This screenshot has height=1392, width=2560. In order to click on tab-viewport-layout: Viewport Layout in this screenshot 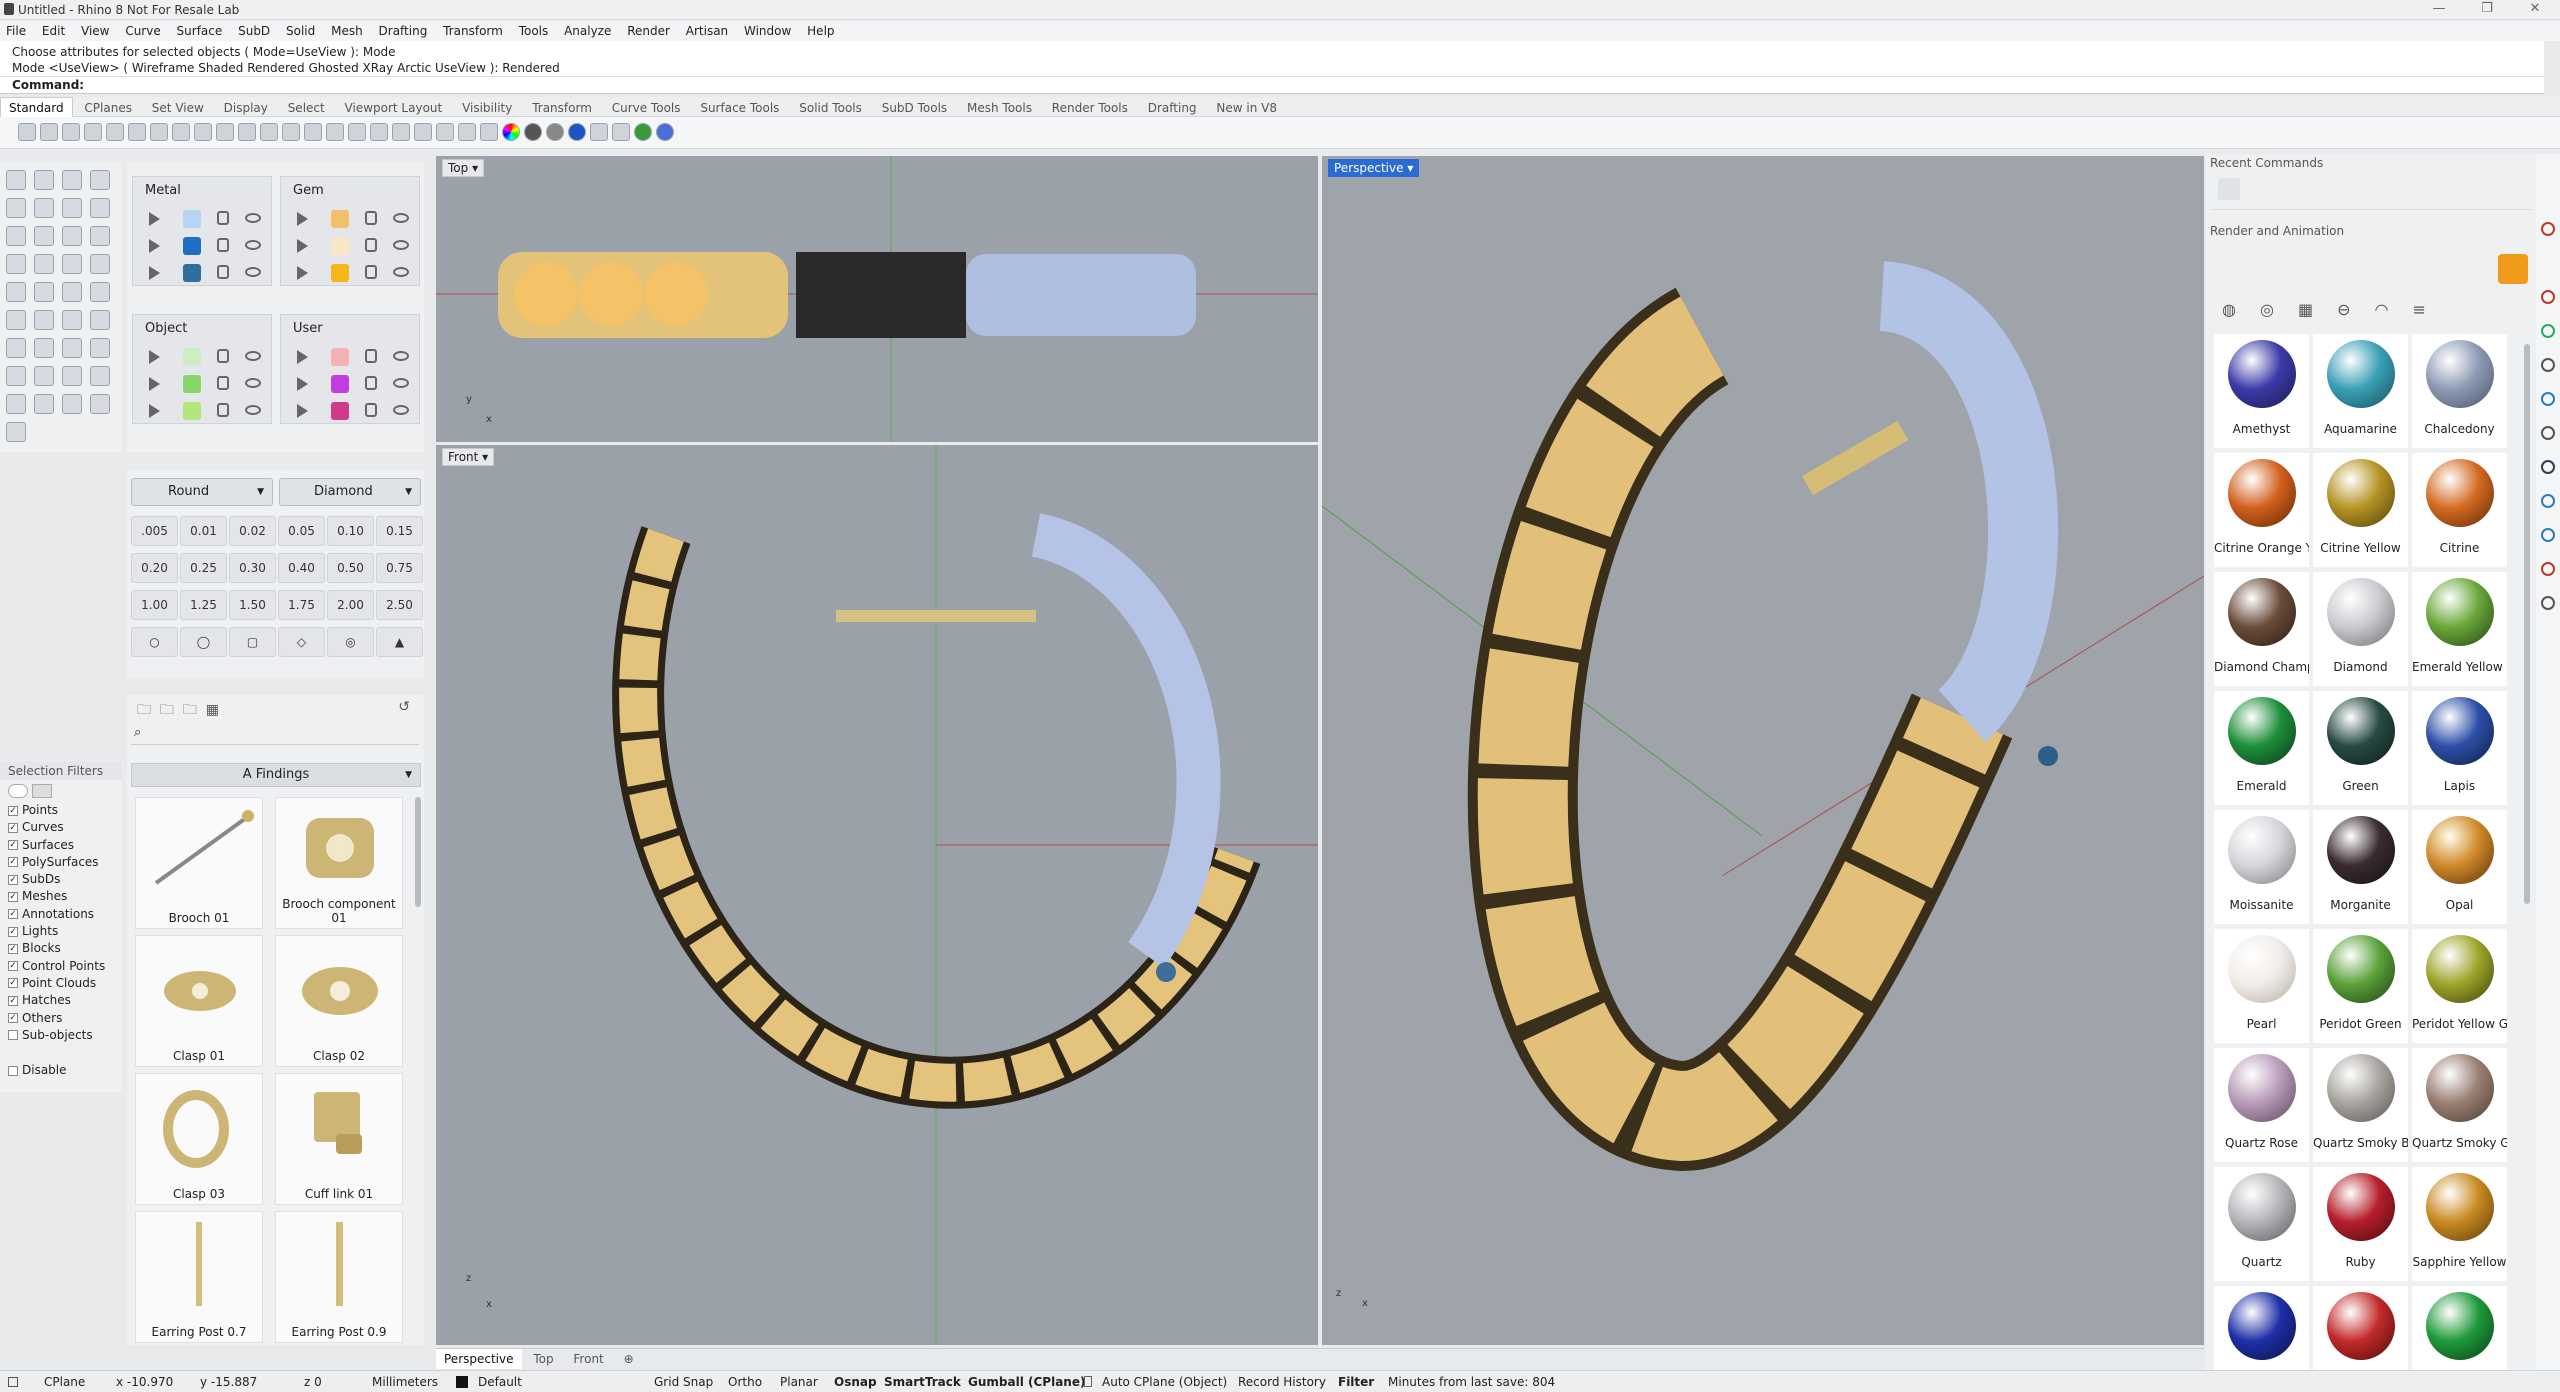, I will do `click(394, 107)`.